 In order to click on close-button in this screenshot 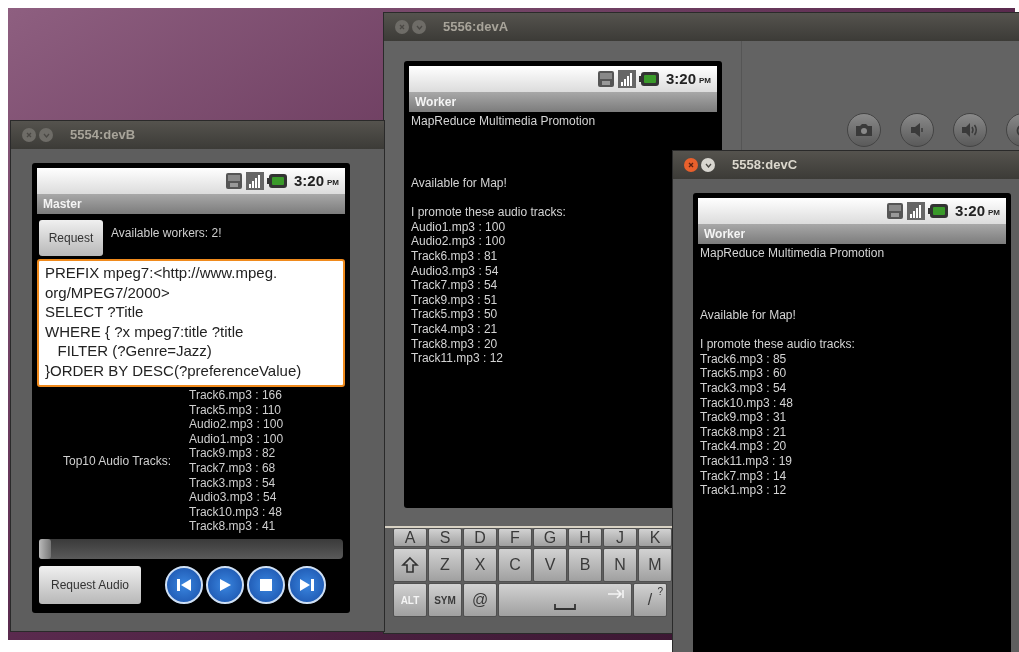, I will do `click(691, 165)`.